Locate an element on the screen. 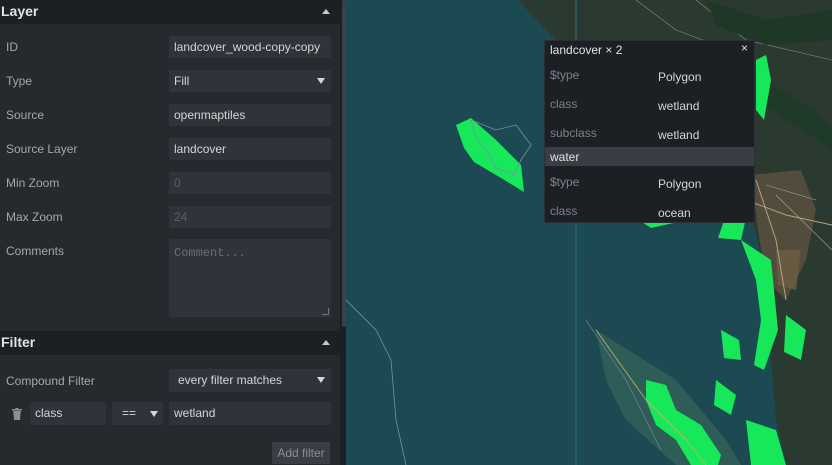 Image resolution: width=832 pixels, height=465 pixels. popup-title: landcover × 2 is located at coordinates (586, 50).